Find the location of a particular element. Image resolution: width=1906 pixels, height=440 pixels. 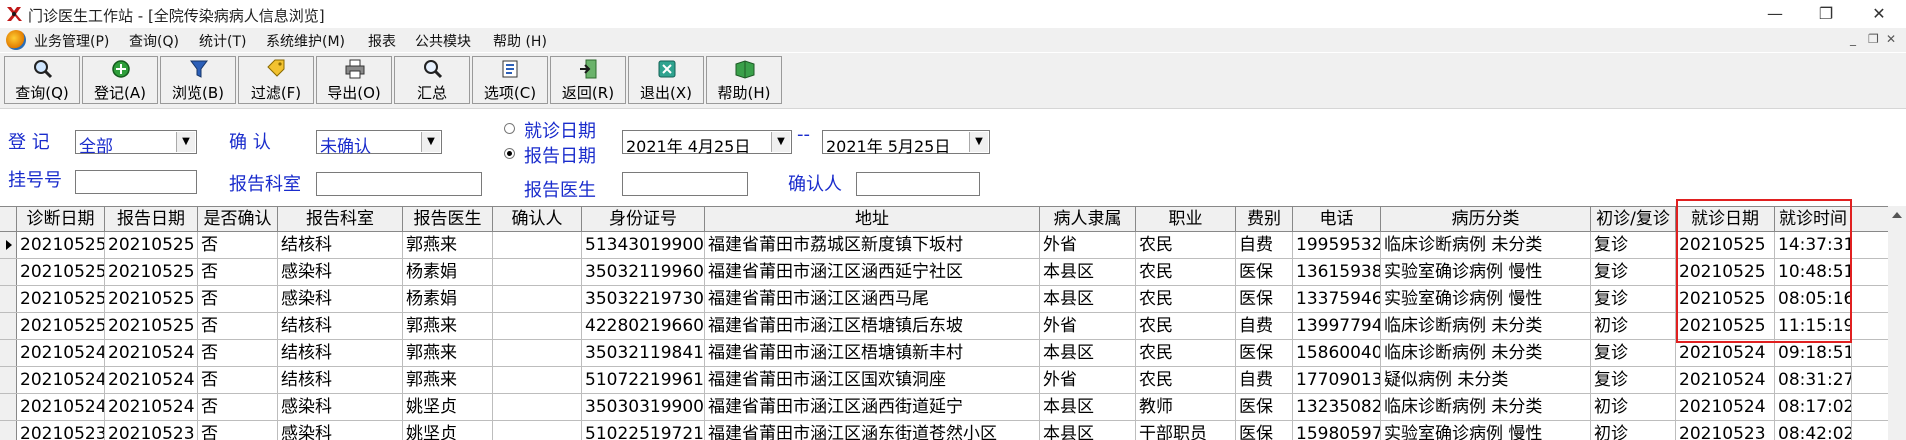

column-header: 身份证号 is located at coordinates (643, 219).